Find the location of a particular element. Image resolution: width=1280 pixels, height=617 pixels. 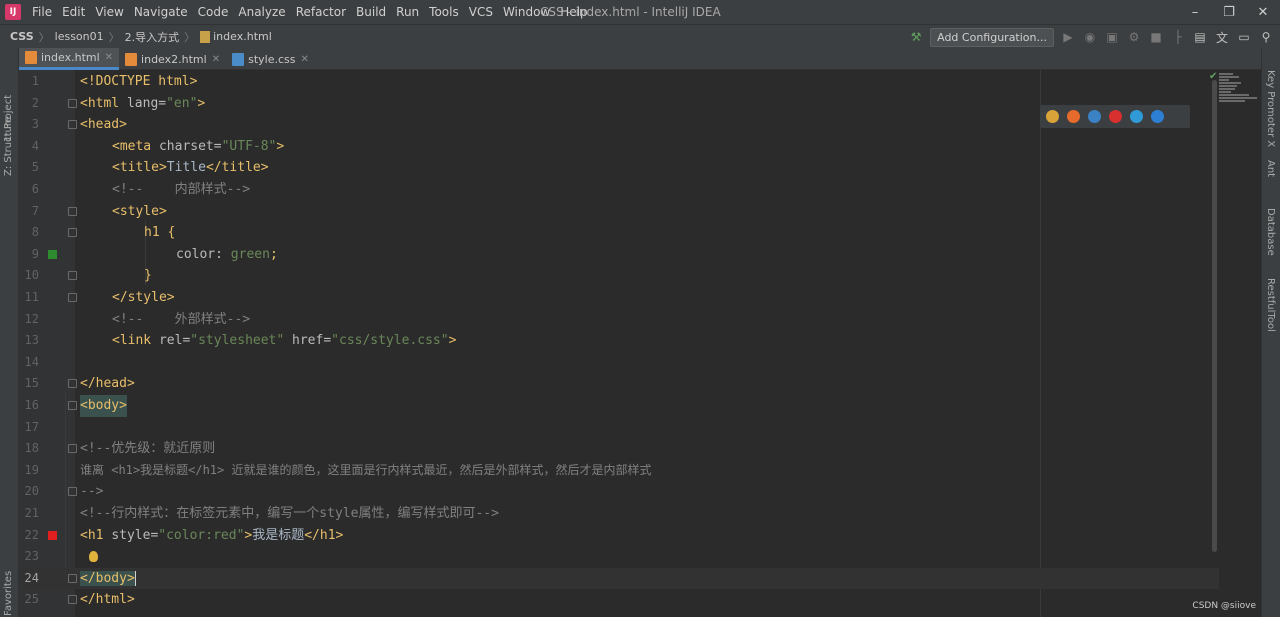

code-text: <!-- 内部样式--> is located at coordinates (181, 190).